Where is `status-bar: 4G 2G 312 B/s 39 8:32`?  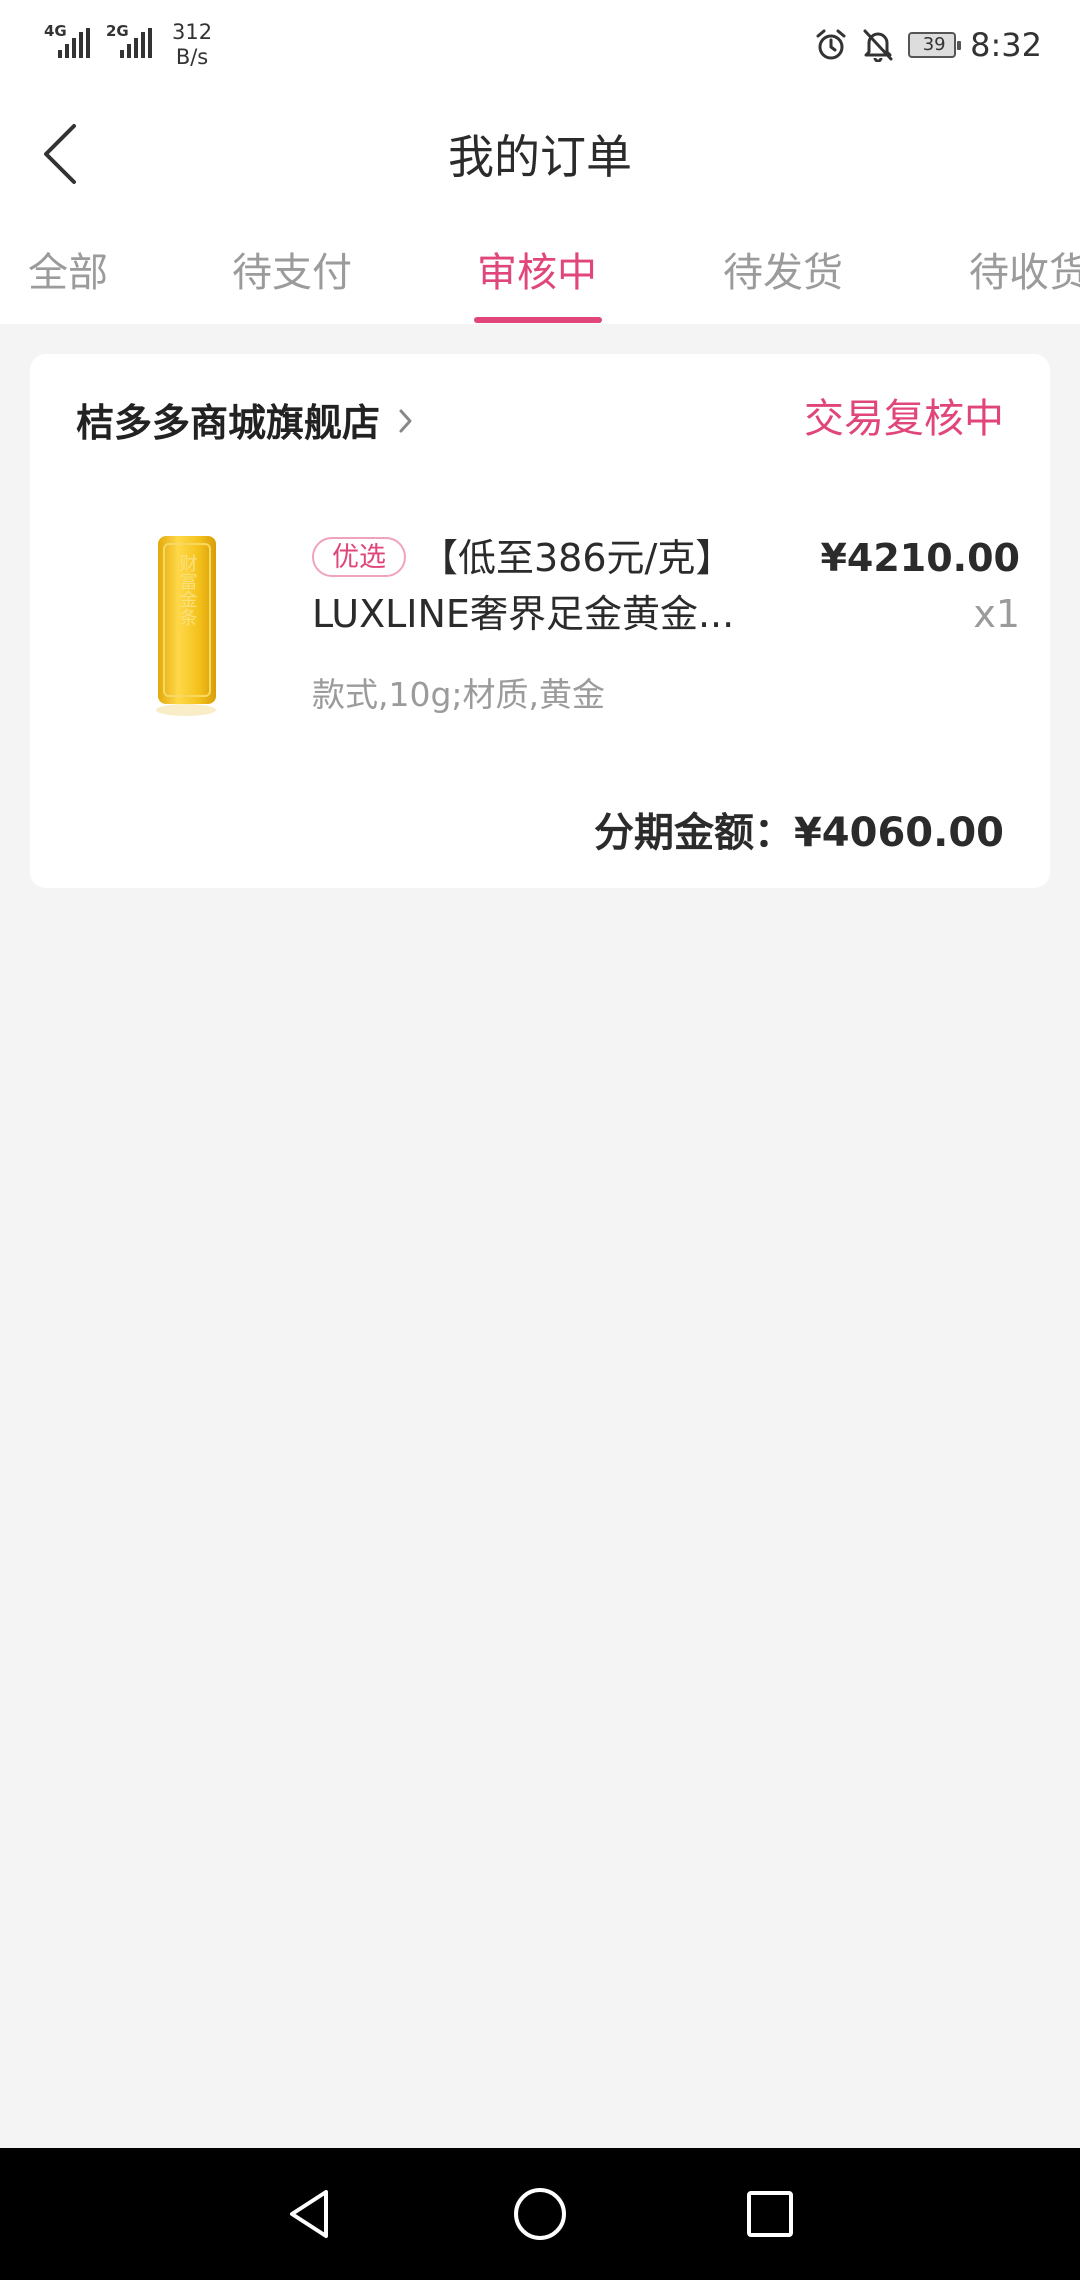
status-bar: 4G 2G 312 B/s 39 8:32 is located at coordinates (540, 46).